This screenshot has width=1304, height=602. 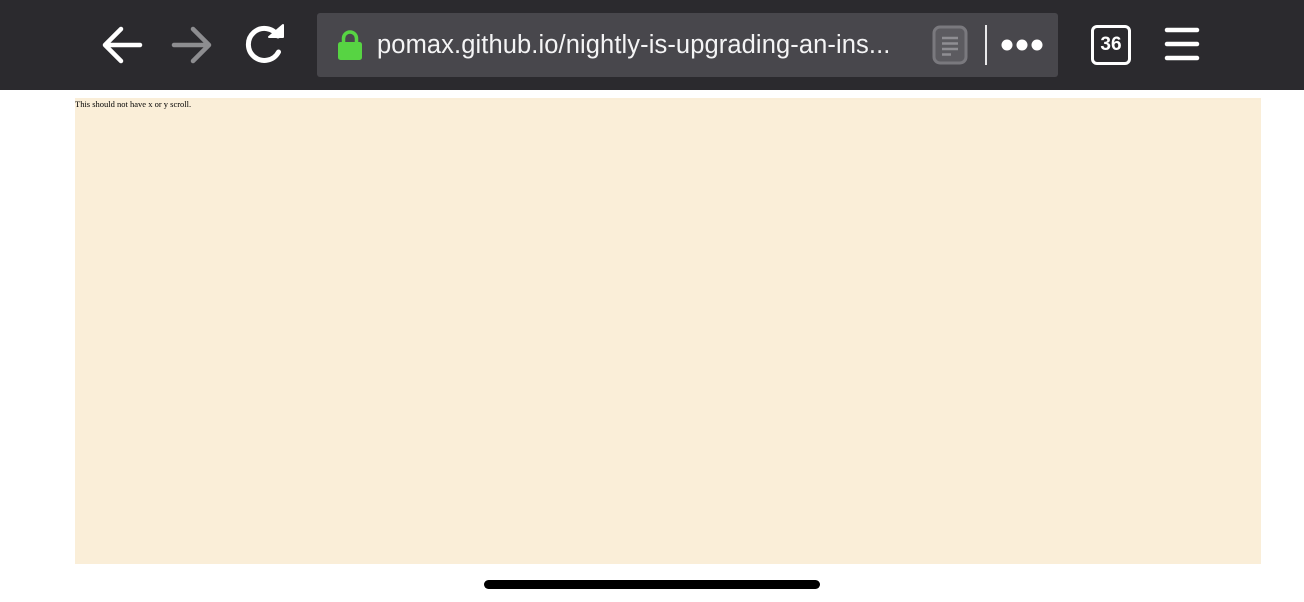 I want to click on page-text: This should not have x or y scroll., so click(x=133, y=104).